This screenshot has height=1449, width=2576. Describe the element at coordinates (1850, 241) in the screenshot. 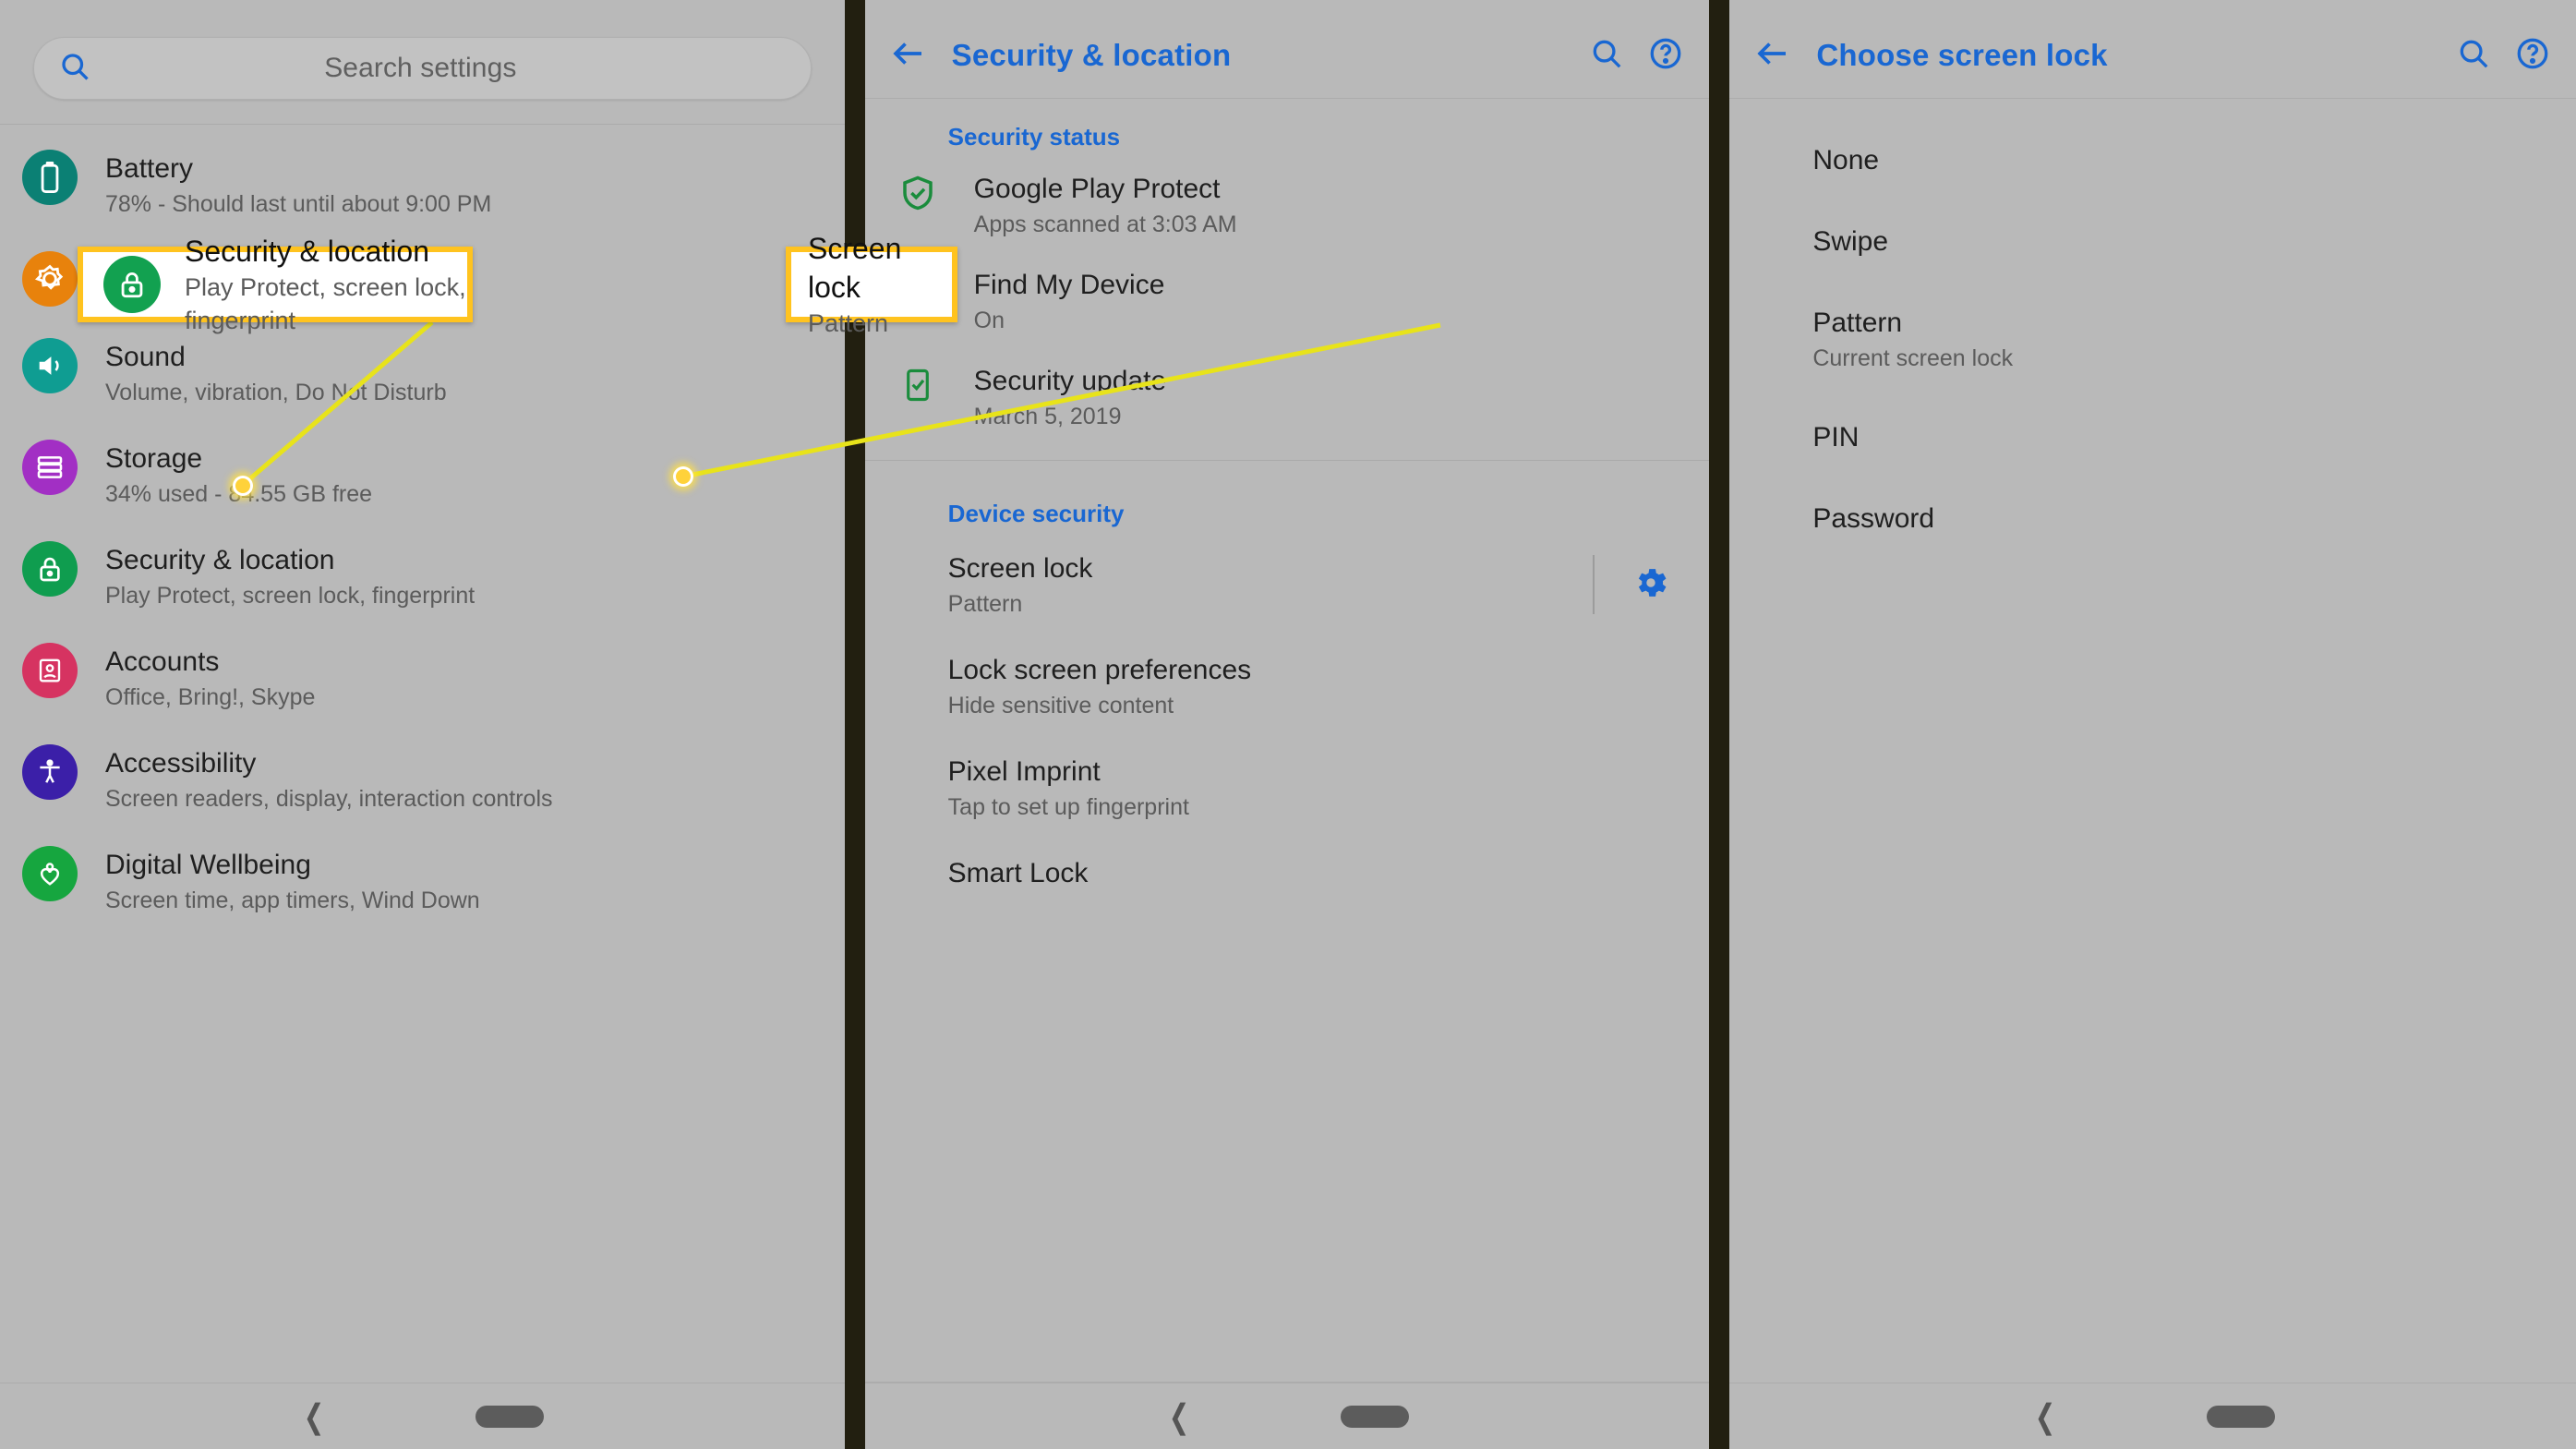

I see `list-item-title: Swipe` at that location.